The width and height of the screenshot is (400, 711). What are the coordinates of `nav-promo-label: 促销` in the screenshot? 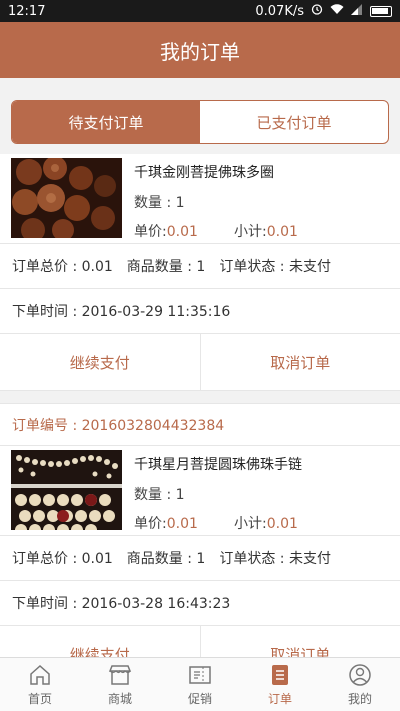 It's located at (199, 699).